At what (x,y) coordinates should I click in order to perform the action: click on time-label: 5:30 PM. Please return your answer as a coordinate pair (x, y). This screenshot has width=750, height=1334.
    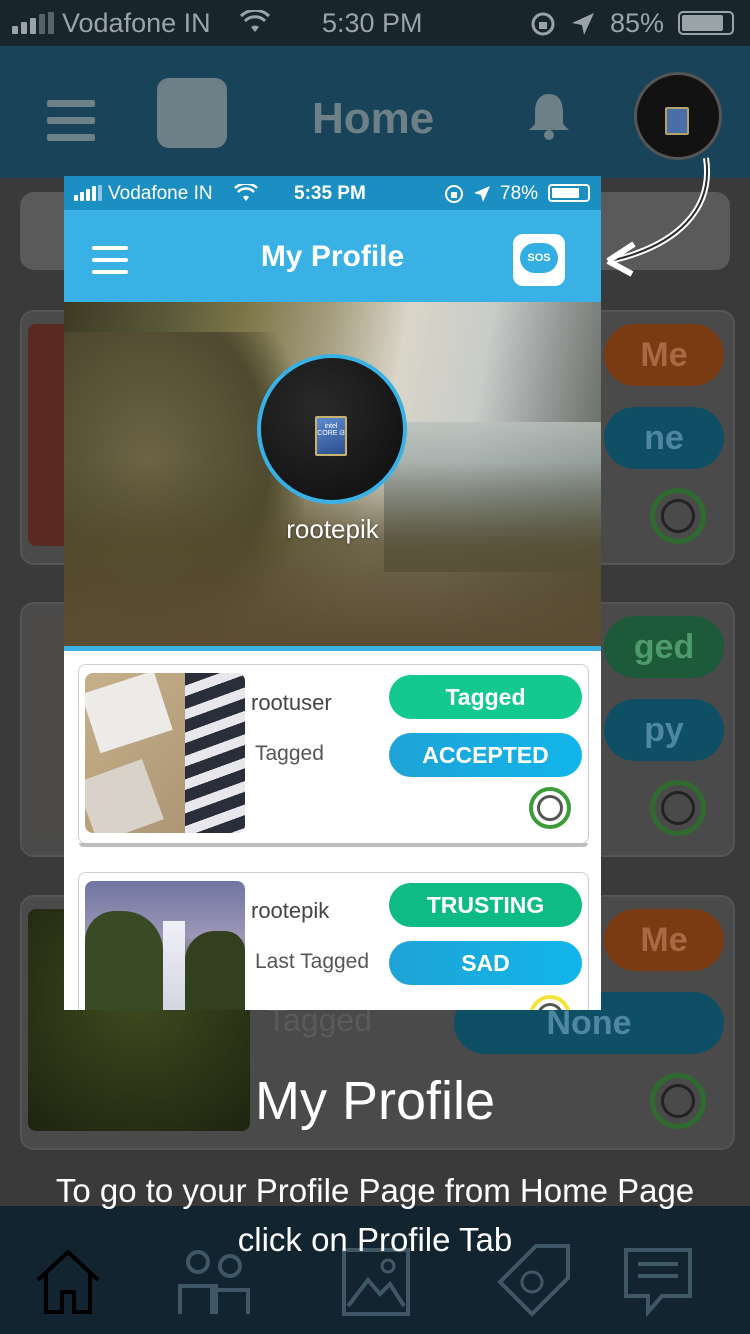
    Looking at the image, I should click on (372, 23).